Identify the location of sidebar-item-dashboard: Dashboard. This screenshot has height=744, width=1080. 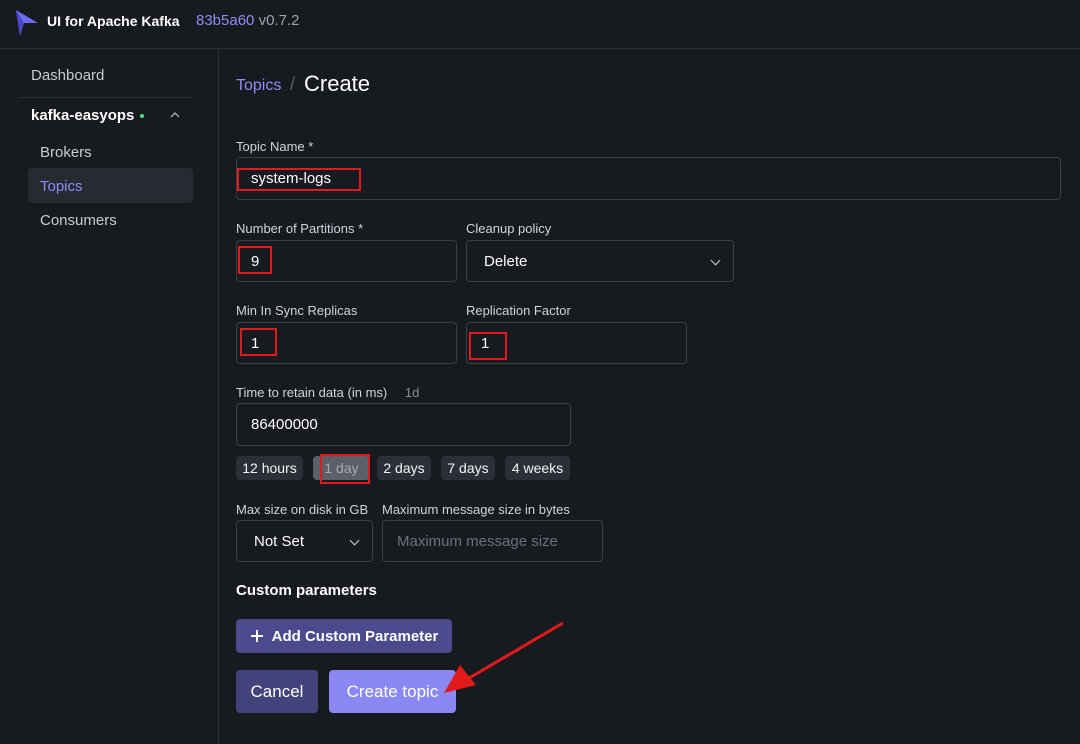
(67, 75).